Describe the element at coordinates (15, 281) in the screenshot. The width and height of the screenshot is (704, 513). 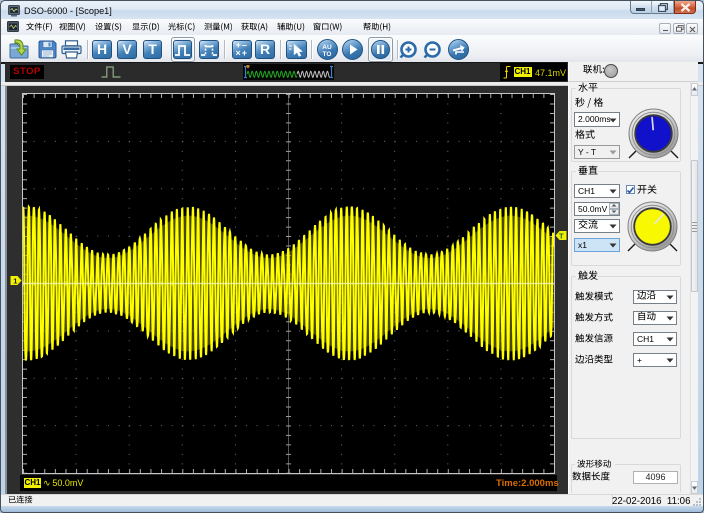
I see `svg-text: 1` at that location.